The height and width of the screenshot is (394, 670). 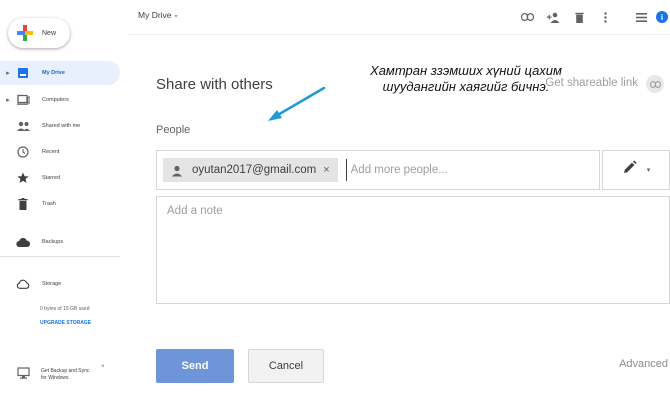 I want to click on annotation-arrow, so click(x=297, y=103).